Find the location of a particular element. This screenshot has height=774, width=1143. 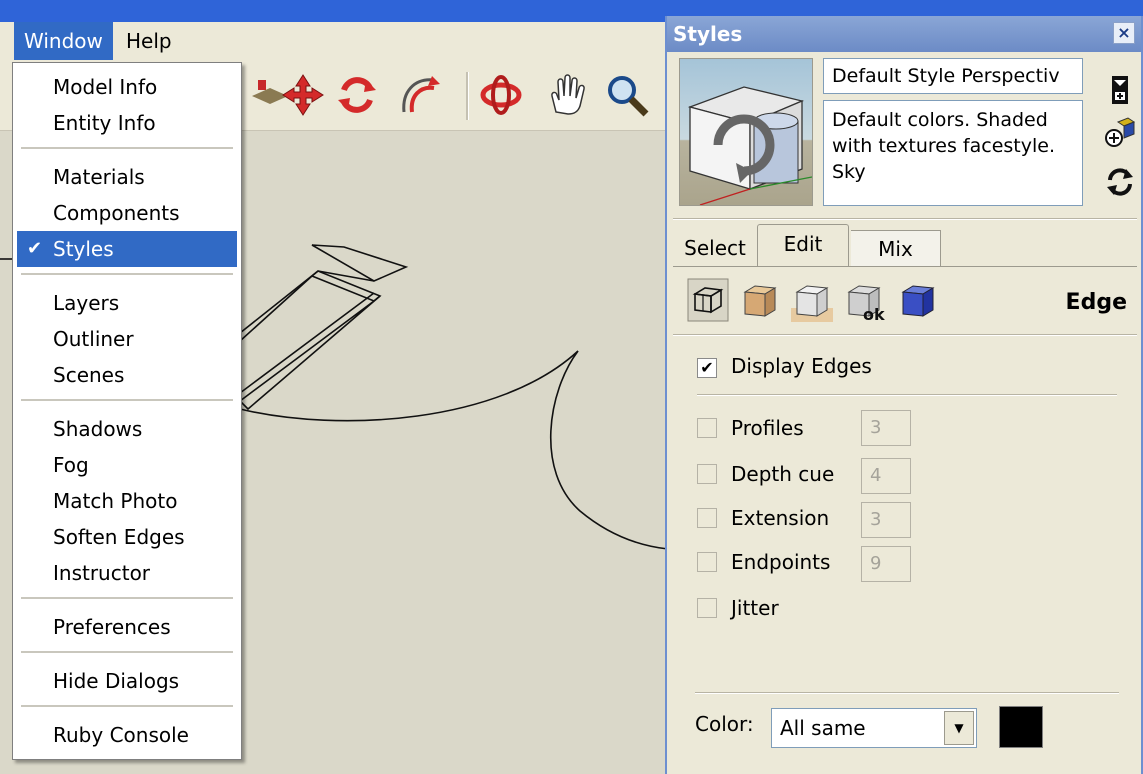

jitter-label: Jitter is located at coordinates (755, 608).